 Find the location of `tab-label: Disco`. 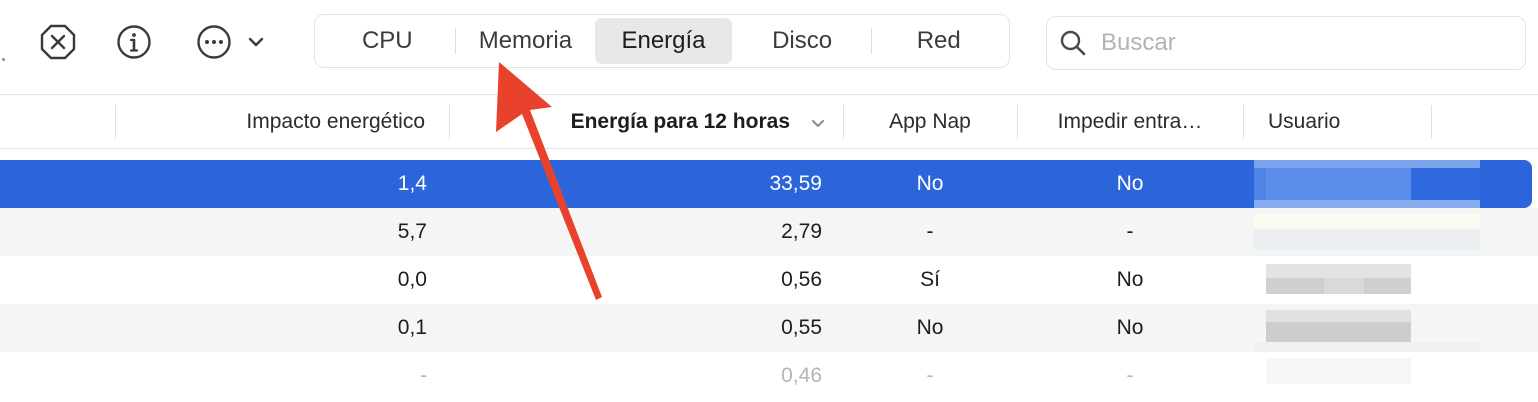

tab-label: Disco is located at coordinates (802, 40).